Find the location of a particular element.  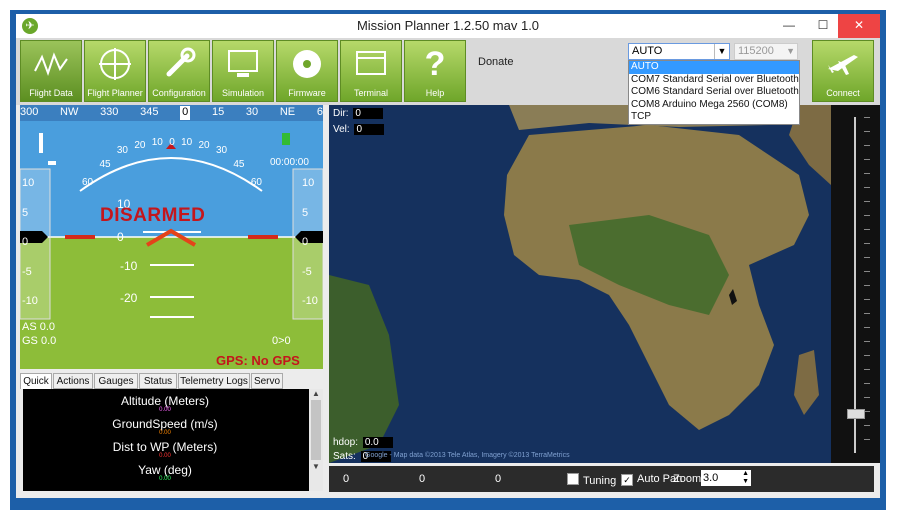

signal-icon is located at coordinates (286, 139).